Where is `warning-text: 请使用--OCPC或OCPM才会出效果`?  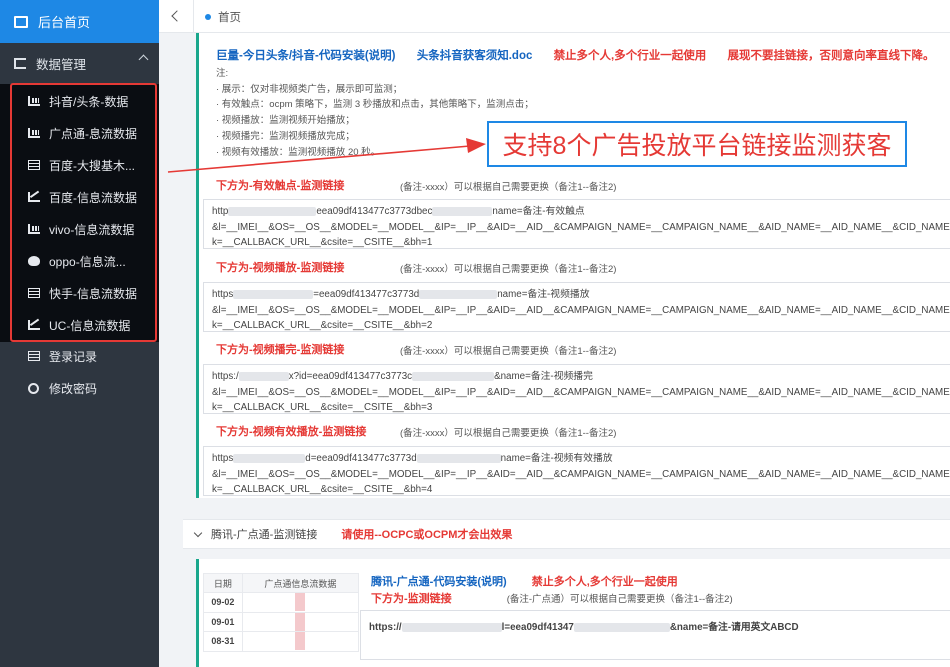 warning-text: 请使用--OCPC或OCPM才会出效果 is located at coordinates (427, 535).